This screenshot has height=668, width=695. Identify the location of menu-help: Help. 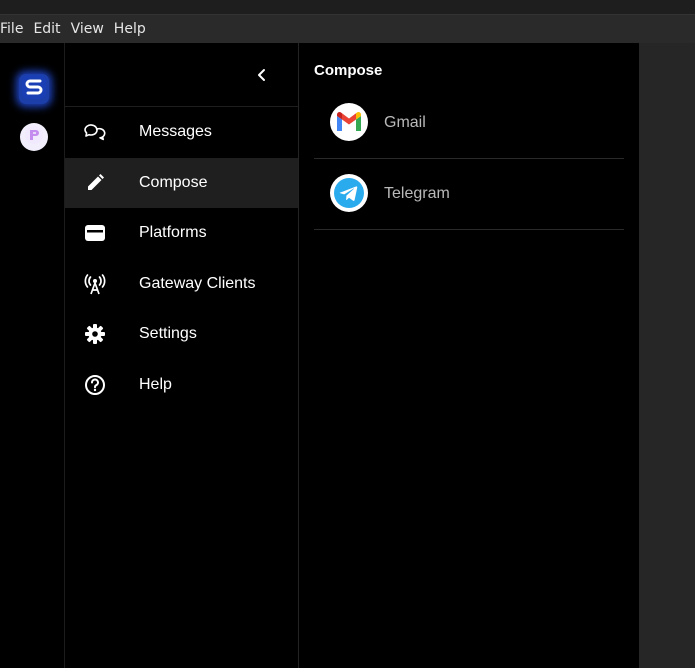
(133, 29).